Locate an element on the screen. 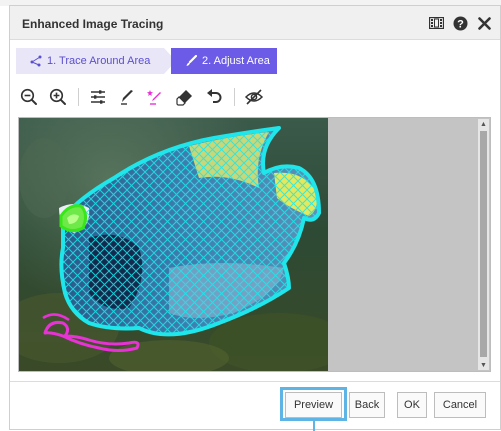  scroll-down-arrow-icon: ▼ is located at coordinates (483, 365).